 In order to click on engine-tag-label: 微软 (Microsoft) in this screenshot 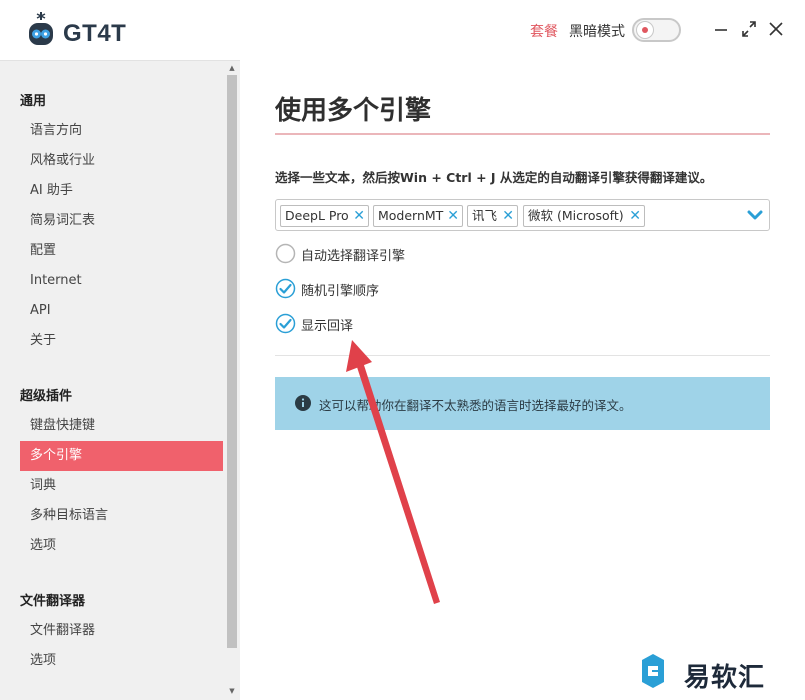, I will do `click(576, 215)`.